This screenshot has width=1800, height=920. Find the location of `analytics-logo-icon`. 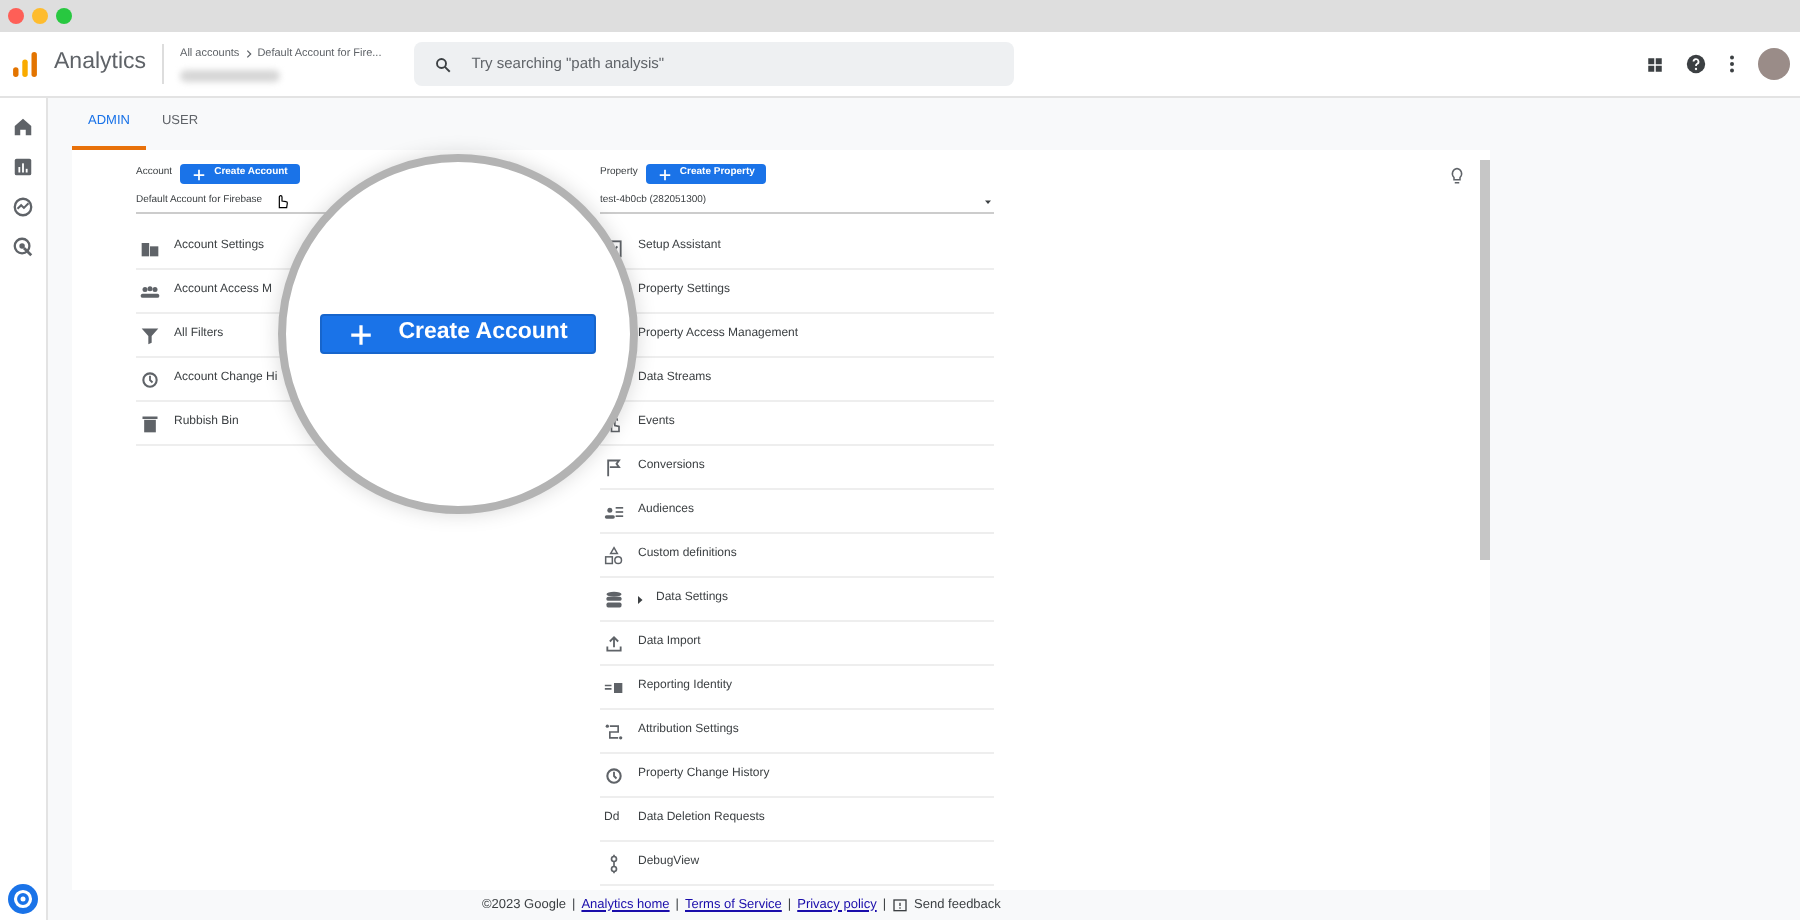

analytics-logo-icon is located at coordinates (25, 64).